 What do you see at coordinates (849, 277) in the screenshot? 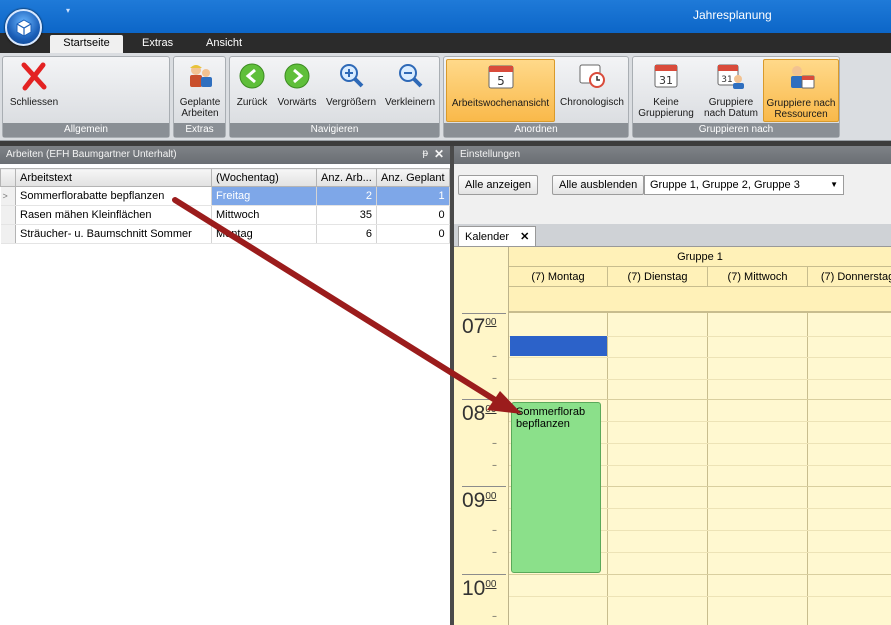
I see `day-header-donnerstag: (7) Donnerstag` at bounding box center [849, 277].